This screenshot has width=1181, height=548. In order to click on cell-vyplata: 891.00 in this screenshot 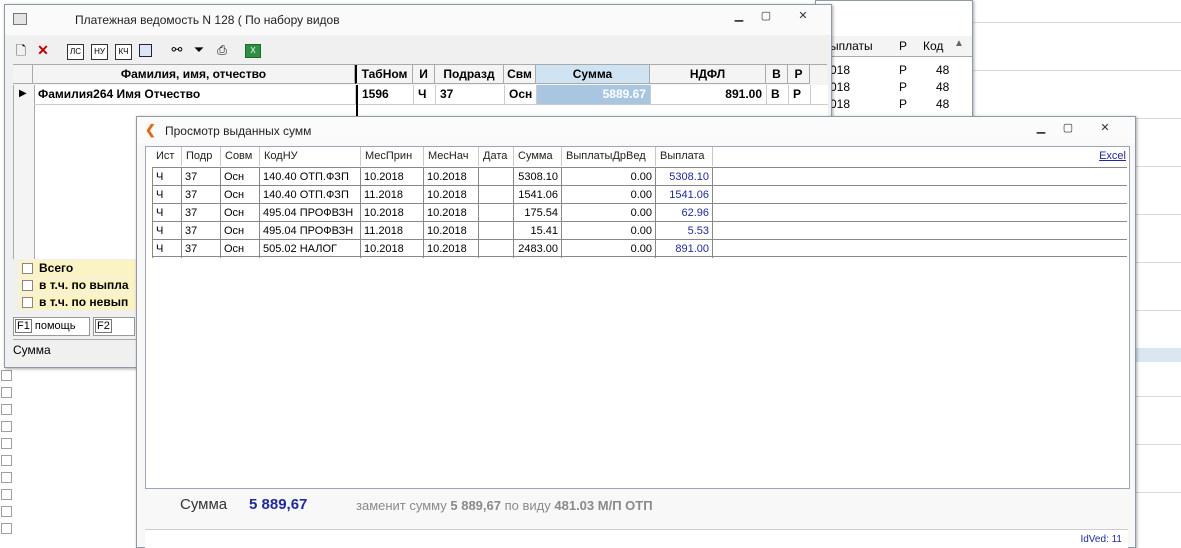, I will do `click(684, 249)`.